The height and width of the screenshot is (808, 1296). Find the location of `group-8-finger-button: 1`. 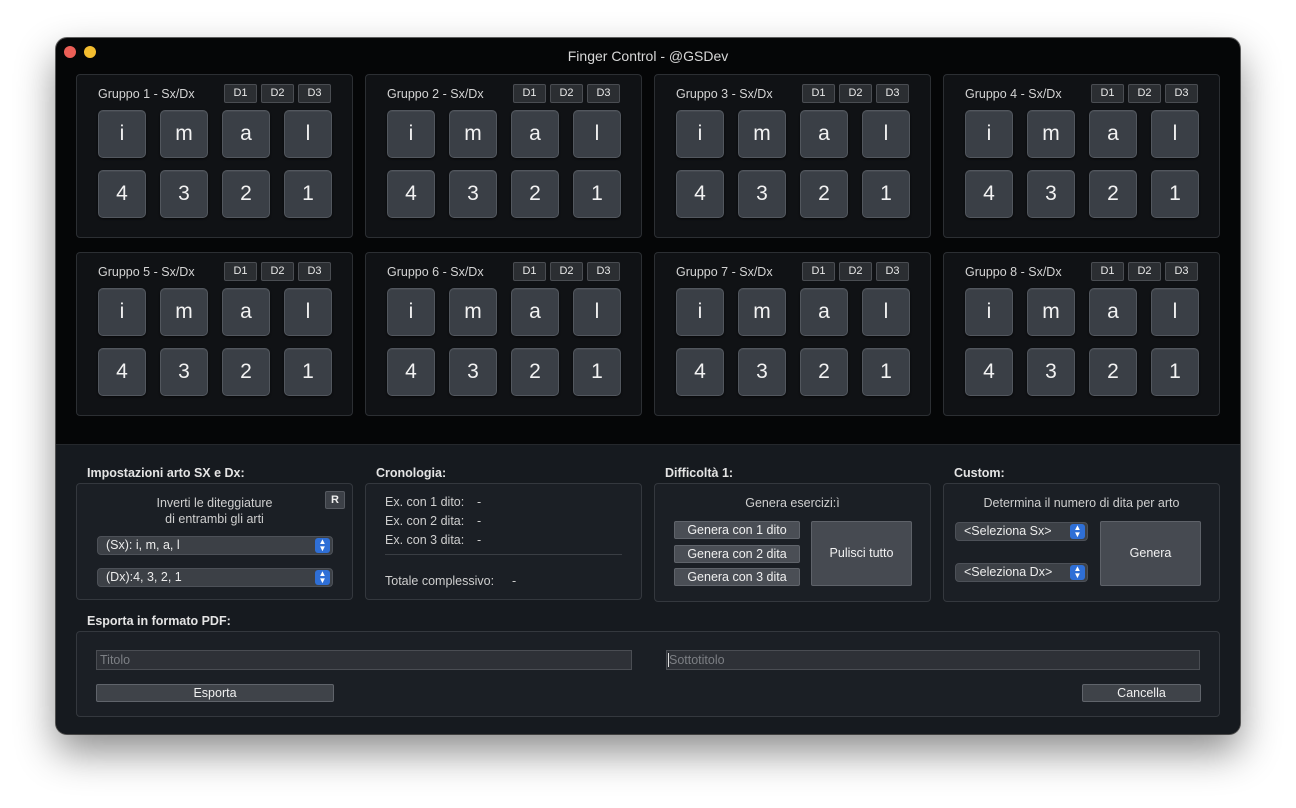

group-8-finger-button: 1 is located at coordinates (1175, 372).